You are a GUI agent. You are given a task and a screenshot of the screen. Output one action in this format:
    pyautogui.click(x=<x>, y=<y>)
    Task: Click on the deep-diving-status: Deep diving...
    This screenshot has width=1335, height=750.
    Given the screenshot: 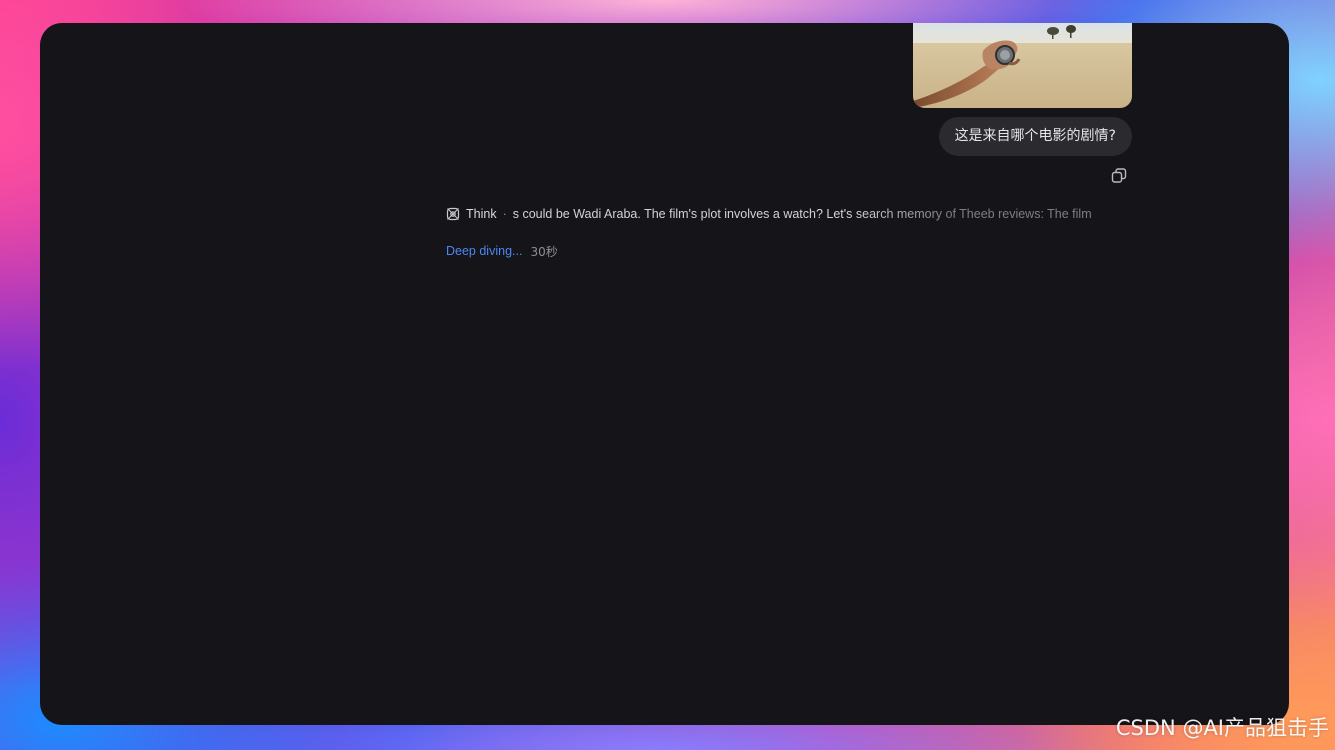 What is the action you would take?
    pyautogui.click(x=484, y=251)
    